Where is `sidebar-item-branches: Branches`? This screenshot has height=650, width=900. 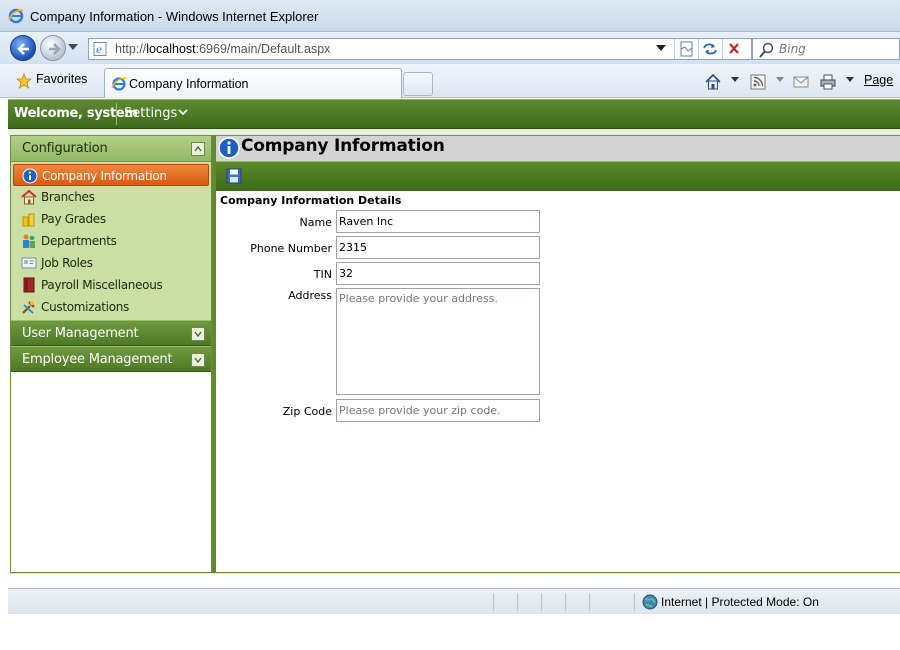
sidebar-item-branches: Branches is located at coordinates (111, 197).